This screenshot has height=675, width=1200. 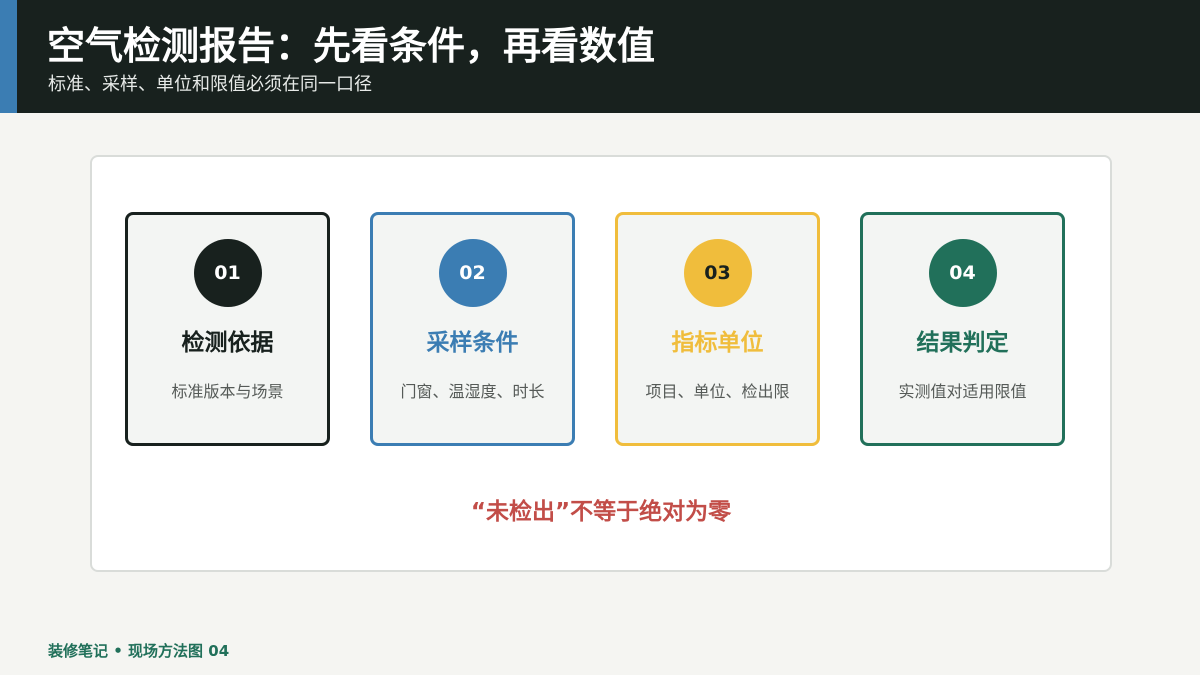 What do you see at coordinates (227, 343) in the screenshot?
I see `step-title: 检测依据` at bounding box center [227, 343].